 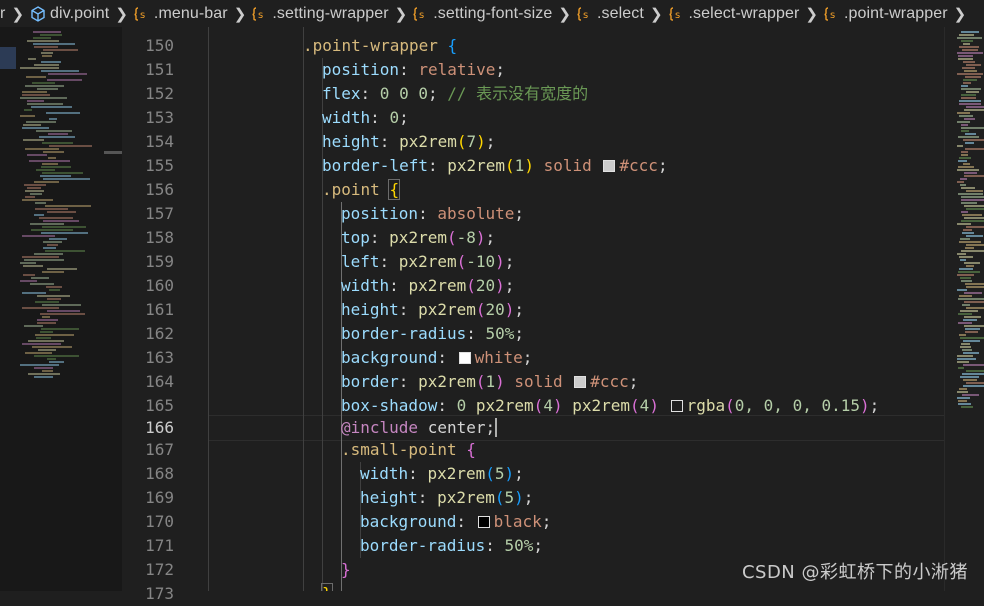 I want to click on value-token: white, so click(x=498, y=357).